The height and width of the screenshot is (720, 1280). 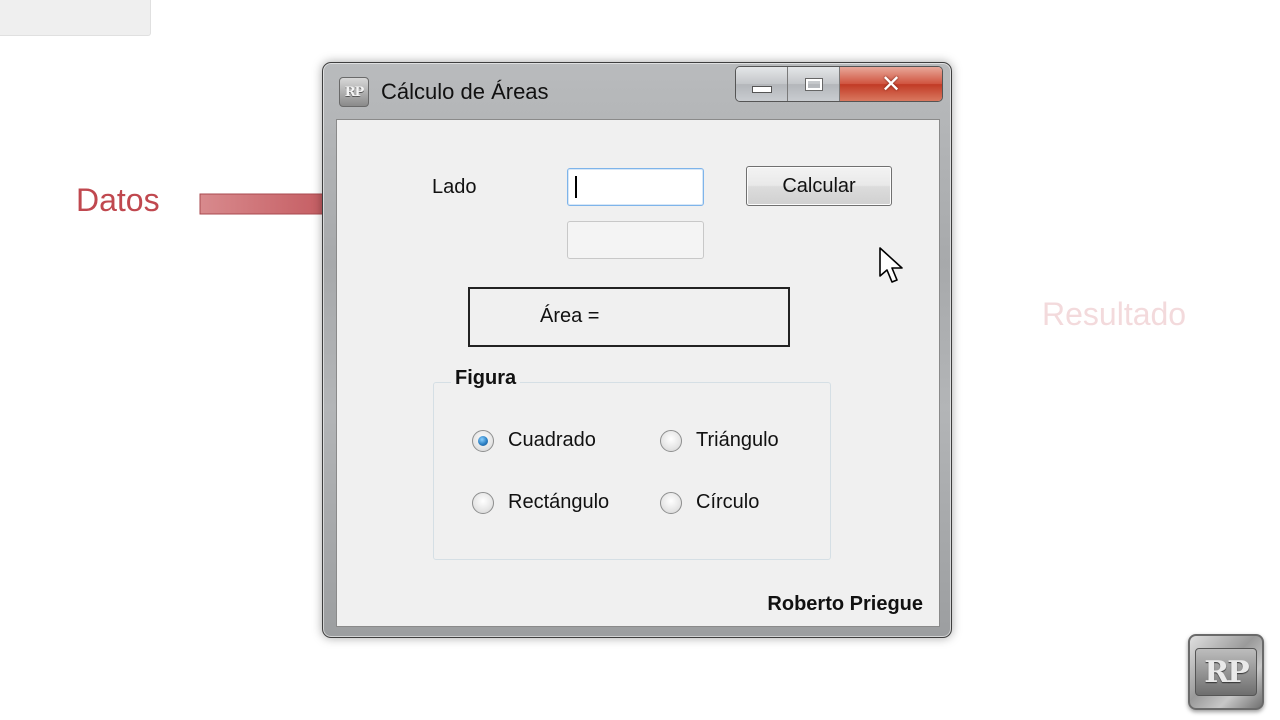 What do you see at coordinates (576, 187) in the screenshot?
I see `text-caret` at bounding box center [576, 187].